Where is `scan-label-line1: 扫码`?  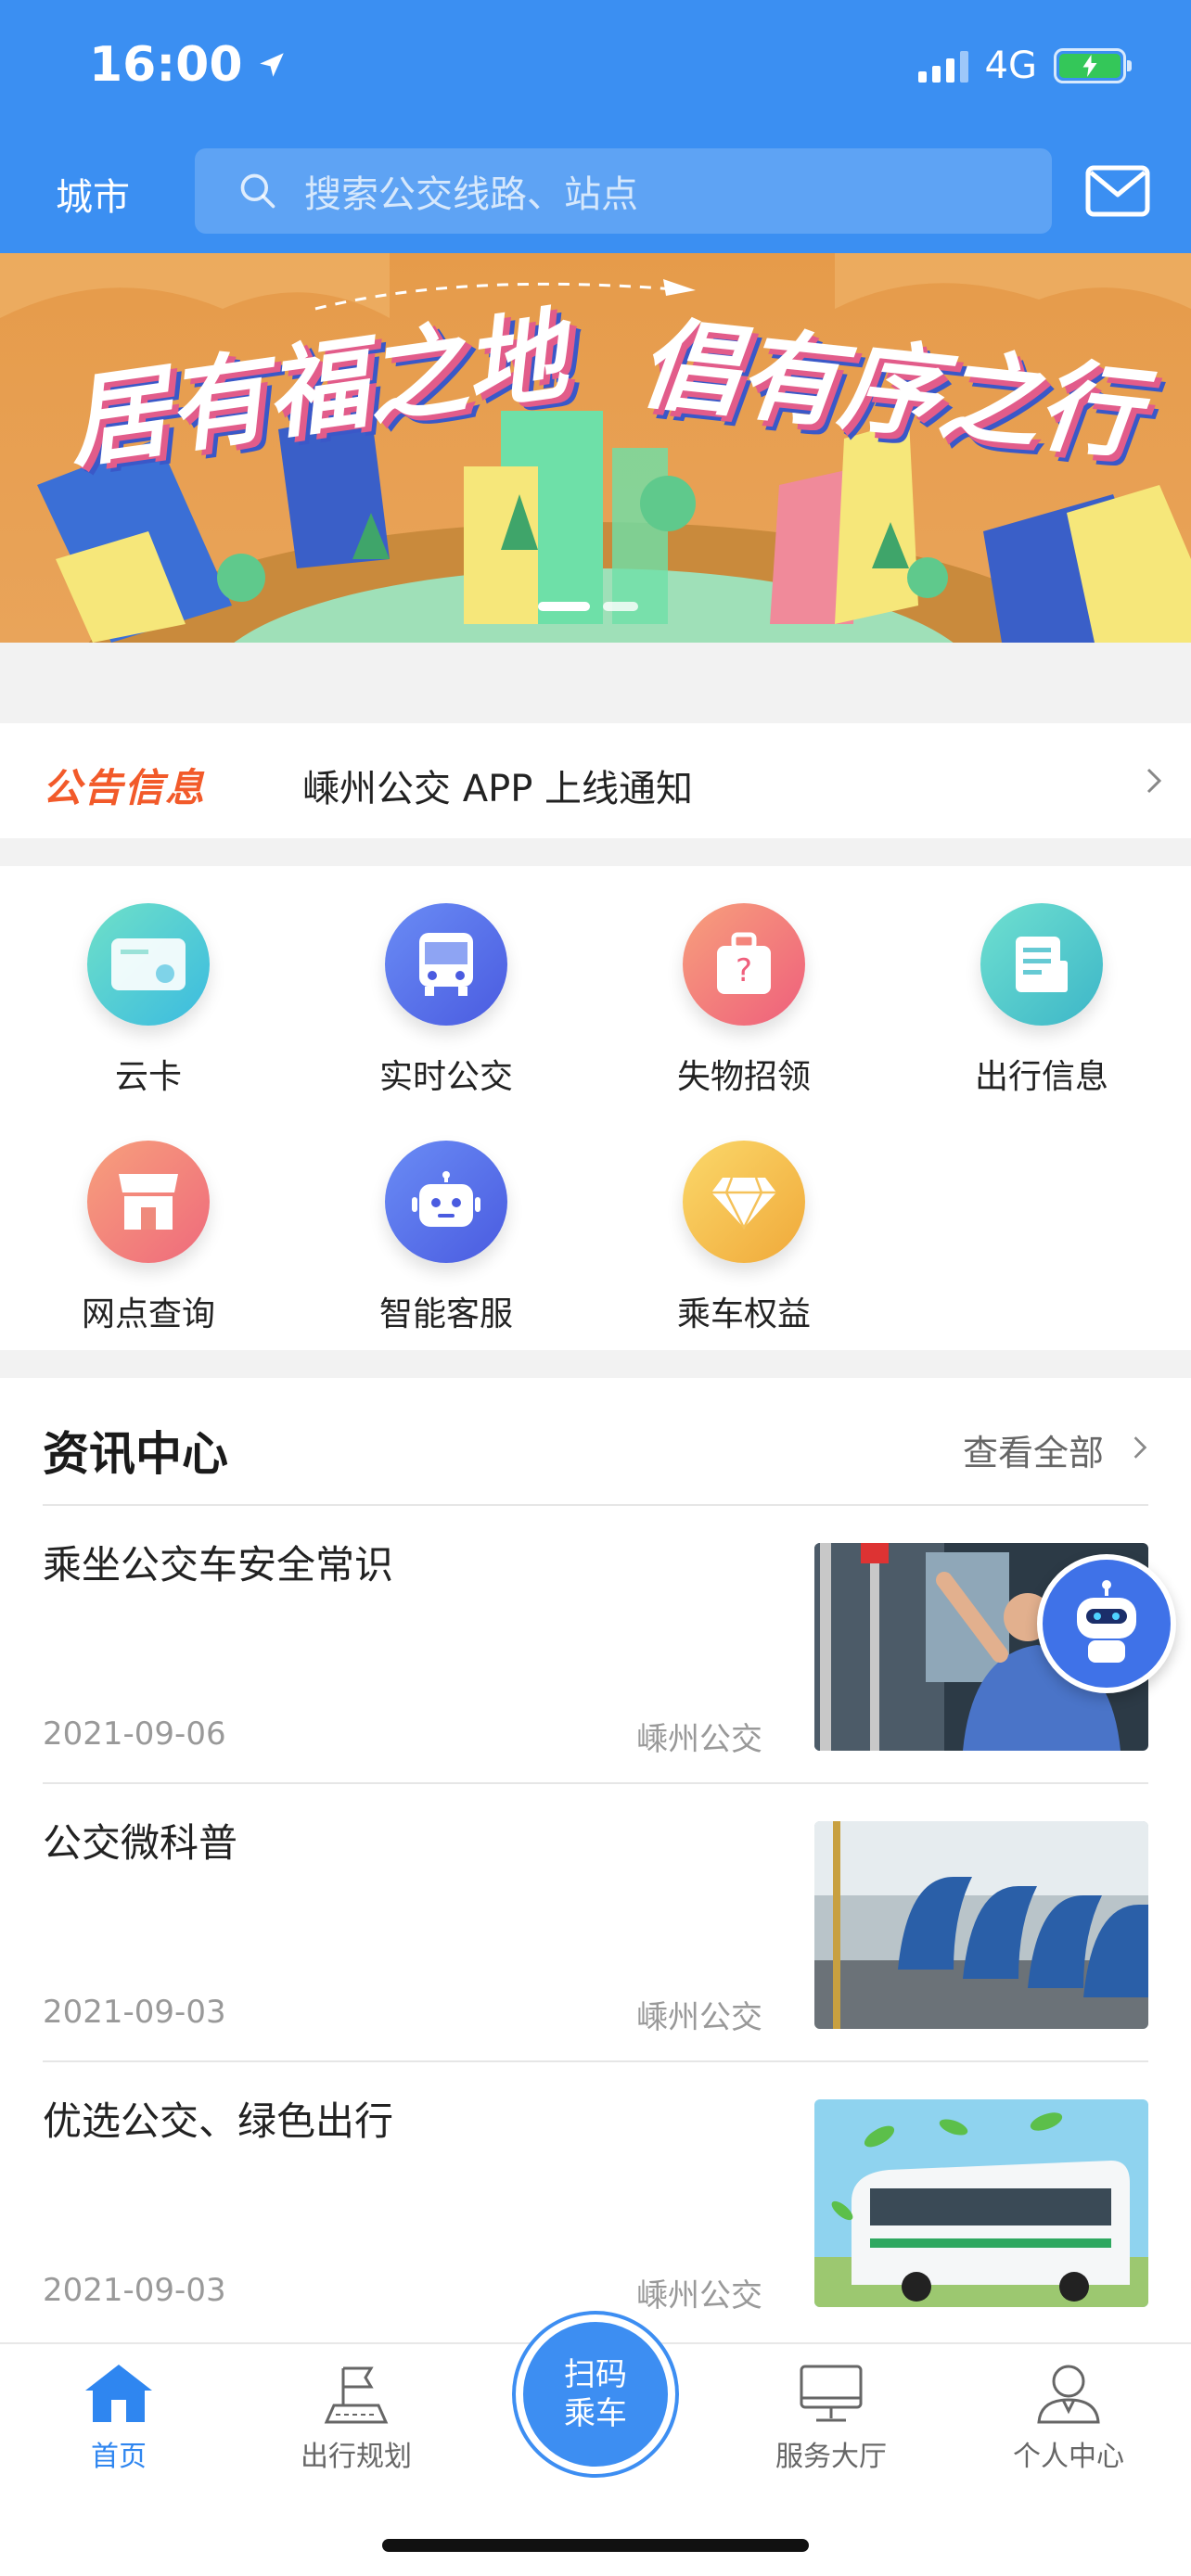 scan-label-line1: 扫码 is located at coordinates (595, 2374).